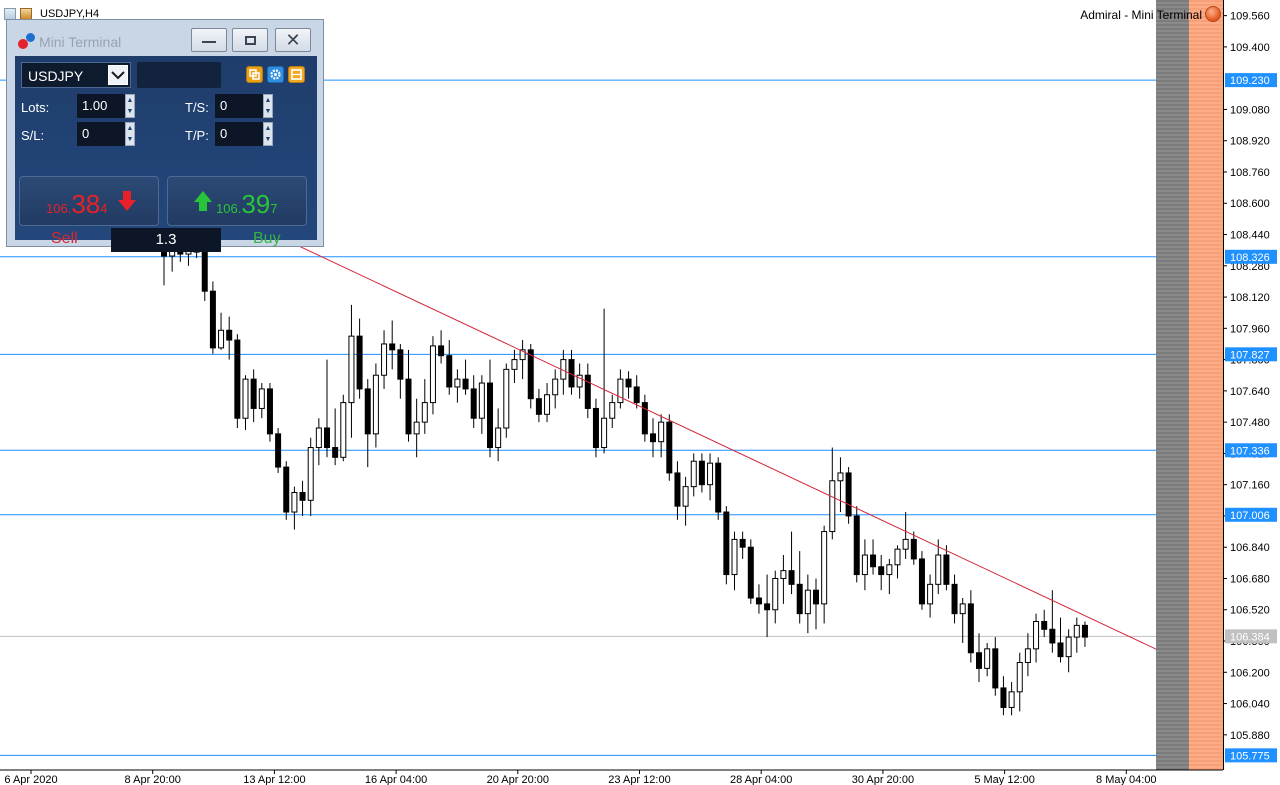  Describe the element at coordinates (179, 75) in the screenshot. I see `symbol-info-field` at that location.